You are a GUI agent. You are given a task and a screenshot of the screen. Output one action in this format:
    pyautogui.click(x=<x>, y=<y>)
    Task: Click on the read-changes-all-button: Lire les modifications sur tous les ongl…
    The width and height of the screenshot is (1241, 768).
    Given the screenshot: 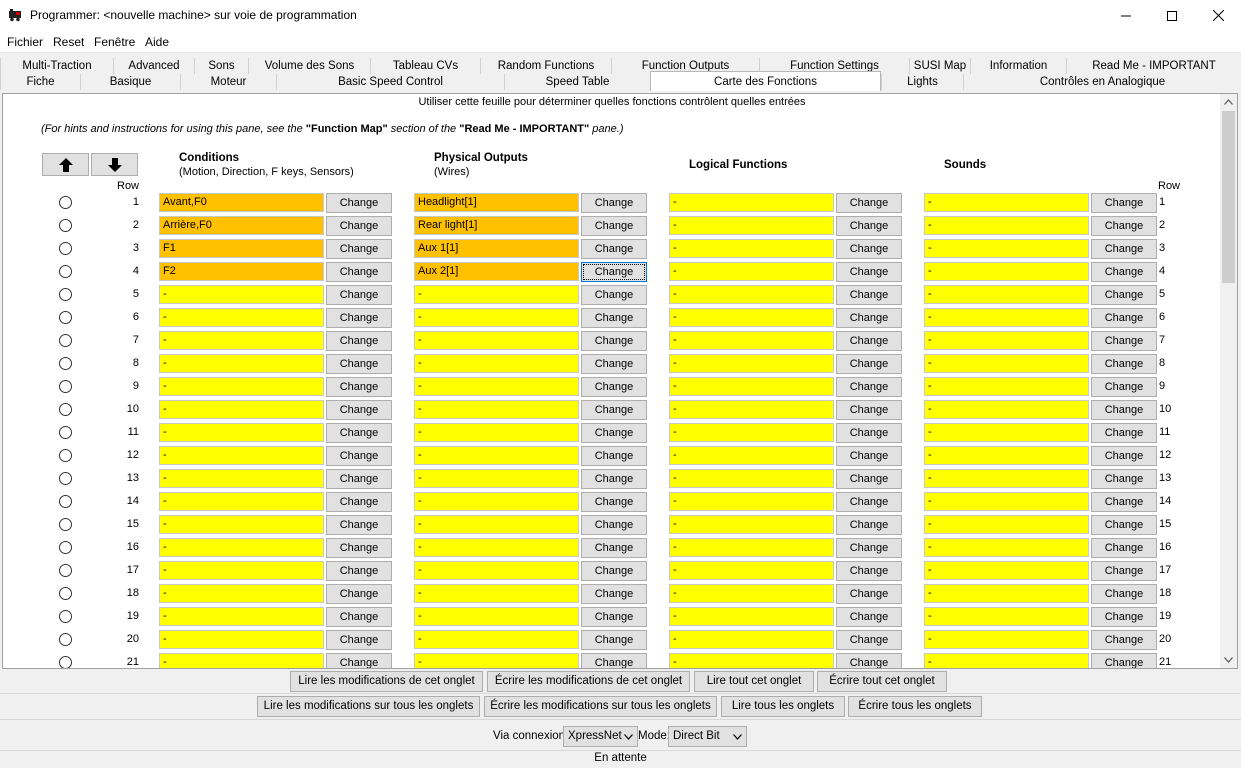 What is the action you would take?
    pyautogui.click(x=368, y=706)
    